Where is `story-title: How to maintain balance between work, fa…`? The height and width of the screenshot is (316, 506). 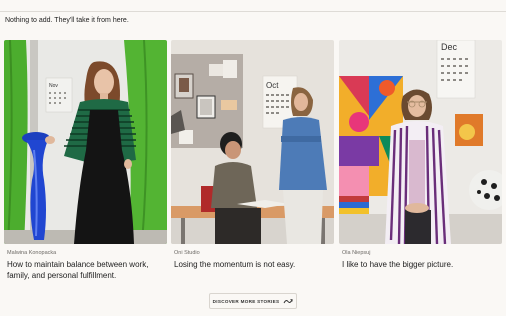
story-title: How to maintain balance between work, fa… is located at coordinates (87, 270).